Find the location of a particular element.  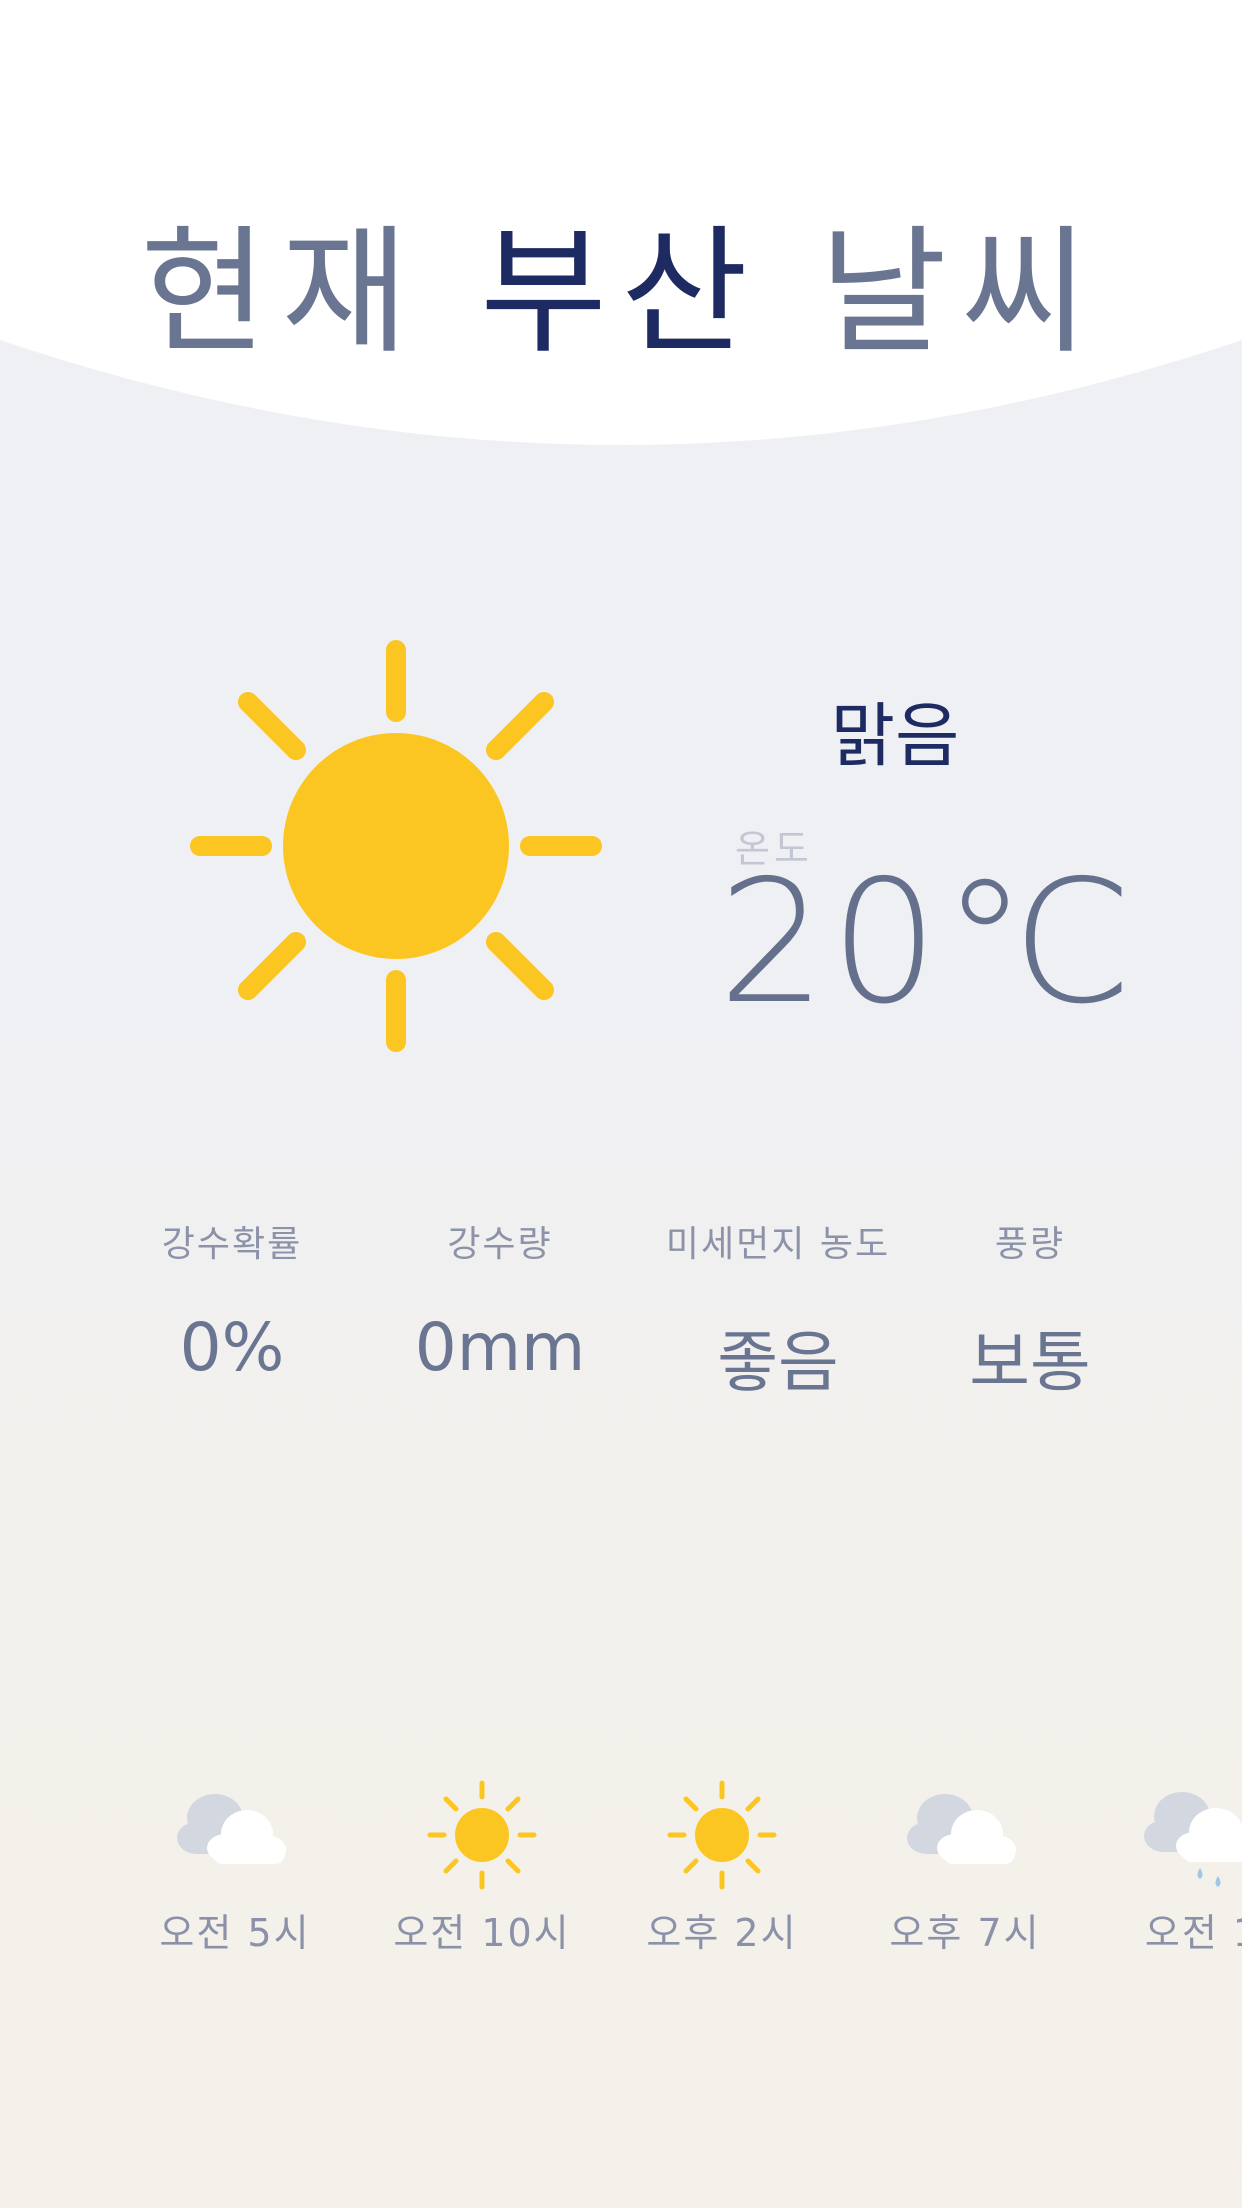

forecast-time: 오후 7시 is located at coordinates (965, 1933).